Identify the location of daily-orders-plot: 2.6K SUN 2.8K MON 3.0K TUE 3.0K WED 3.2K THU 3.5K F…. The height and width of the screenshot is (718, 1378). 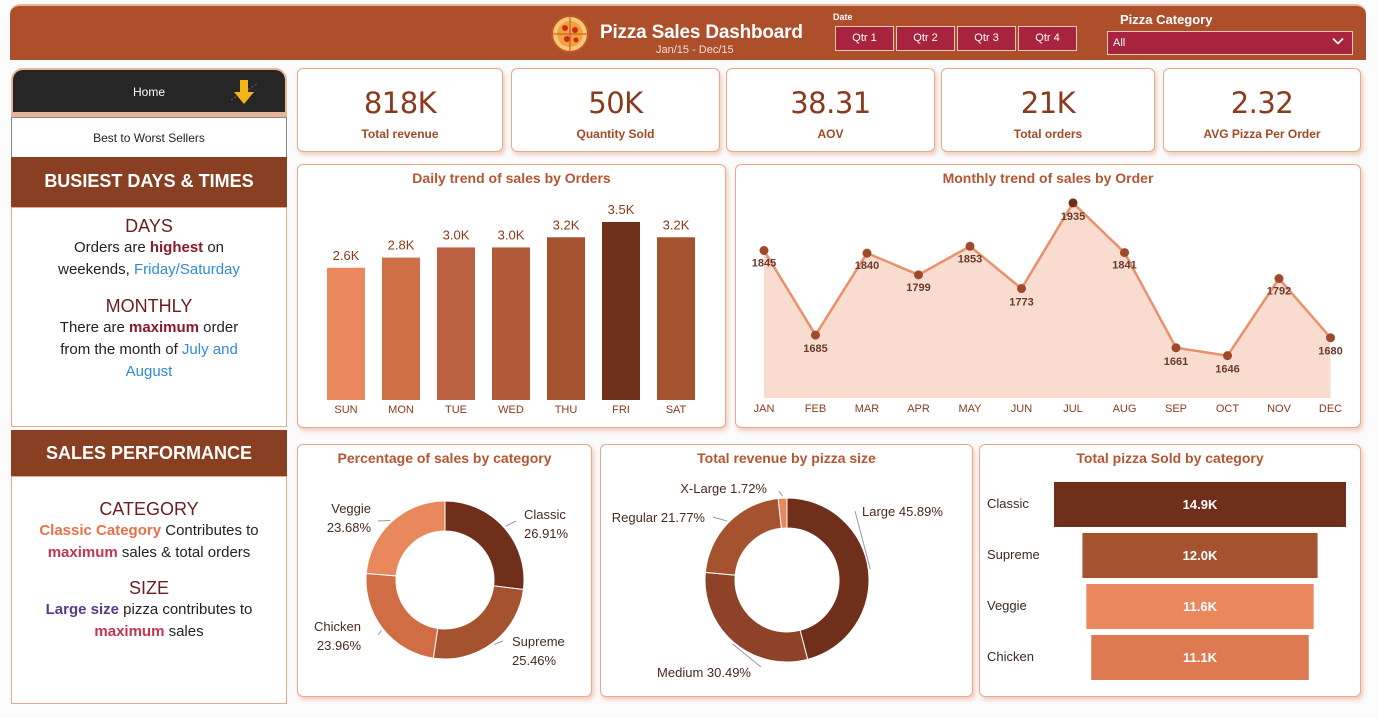
(511, 309).